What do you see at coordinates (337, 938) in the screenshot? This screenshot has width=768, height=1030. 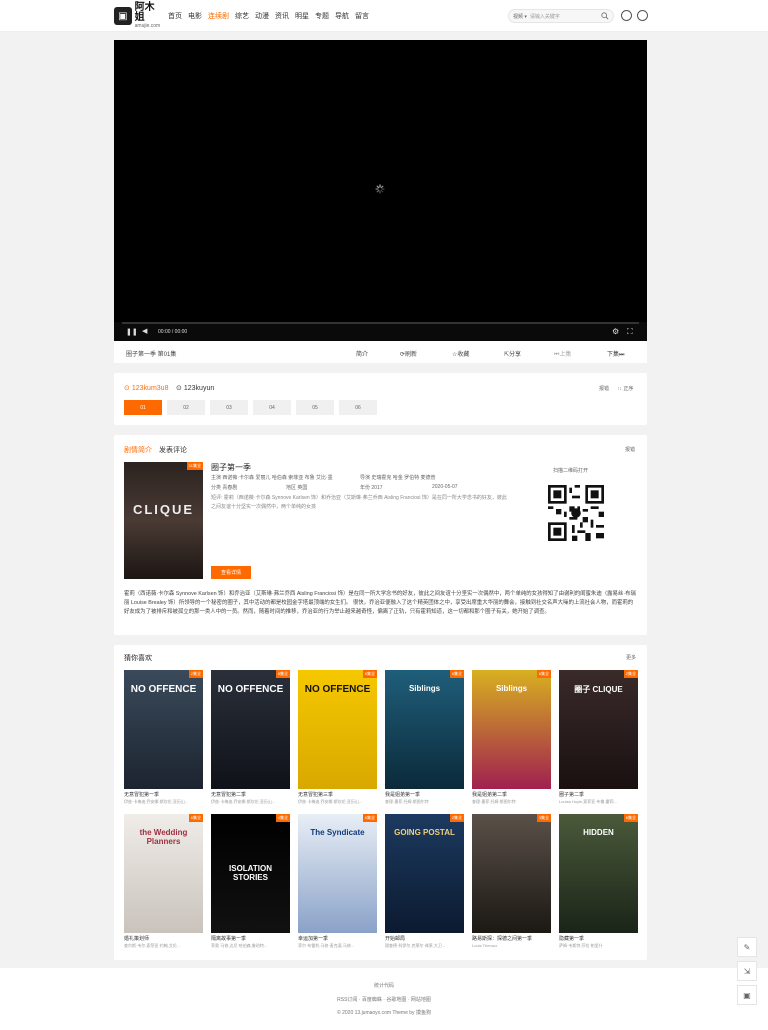 I see `recommend-title-link: 幸运加第一季` at bounding box center [337, 938].